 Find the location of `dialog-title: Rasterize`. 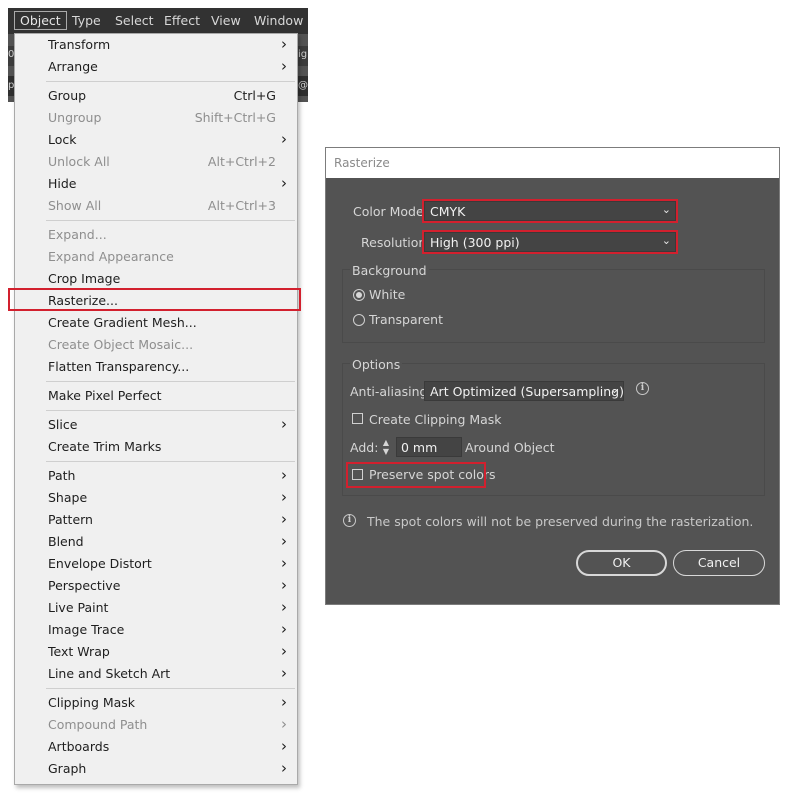

dialog-title: Rasterize is located at coordinates (362, 163).